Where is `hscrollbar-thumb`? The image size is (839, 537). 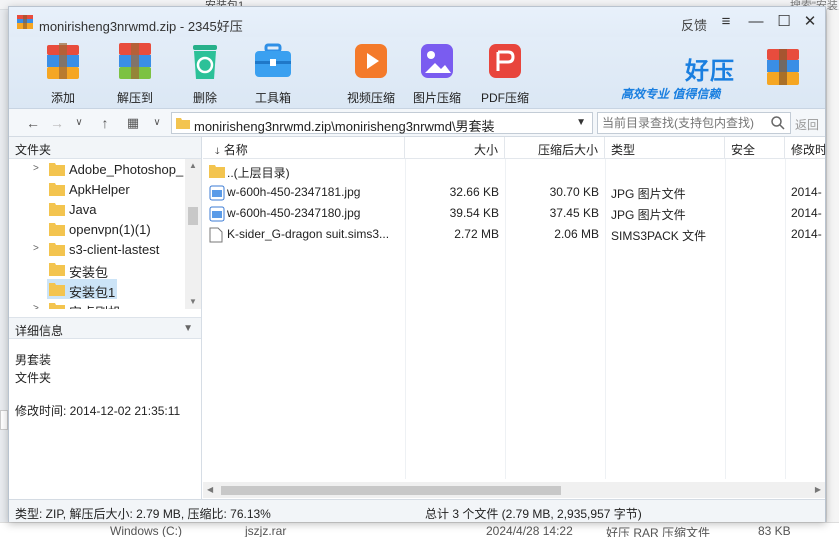 hscrollbar-thumb is located at coordinates (391, 490).